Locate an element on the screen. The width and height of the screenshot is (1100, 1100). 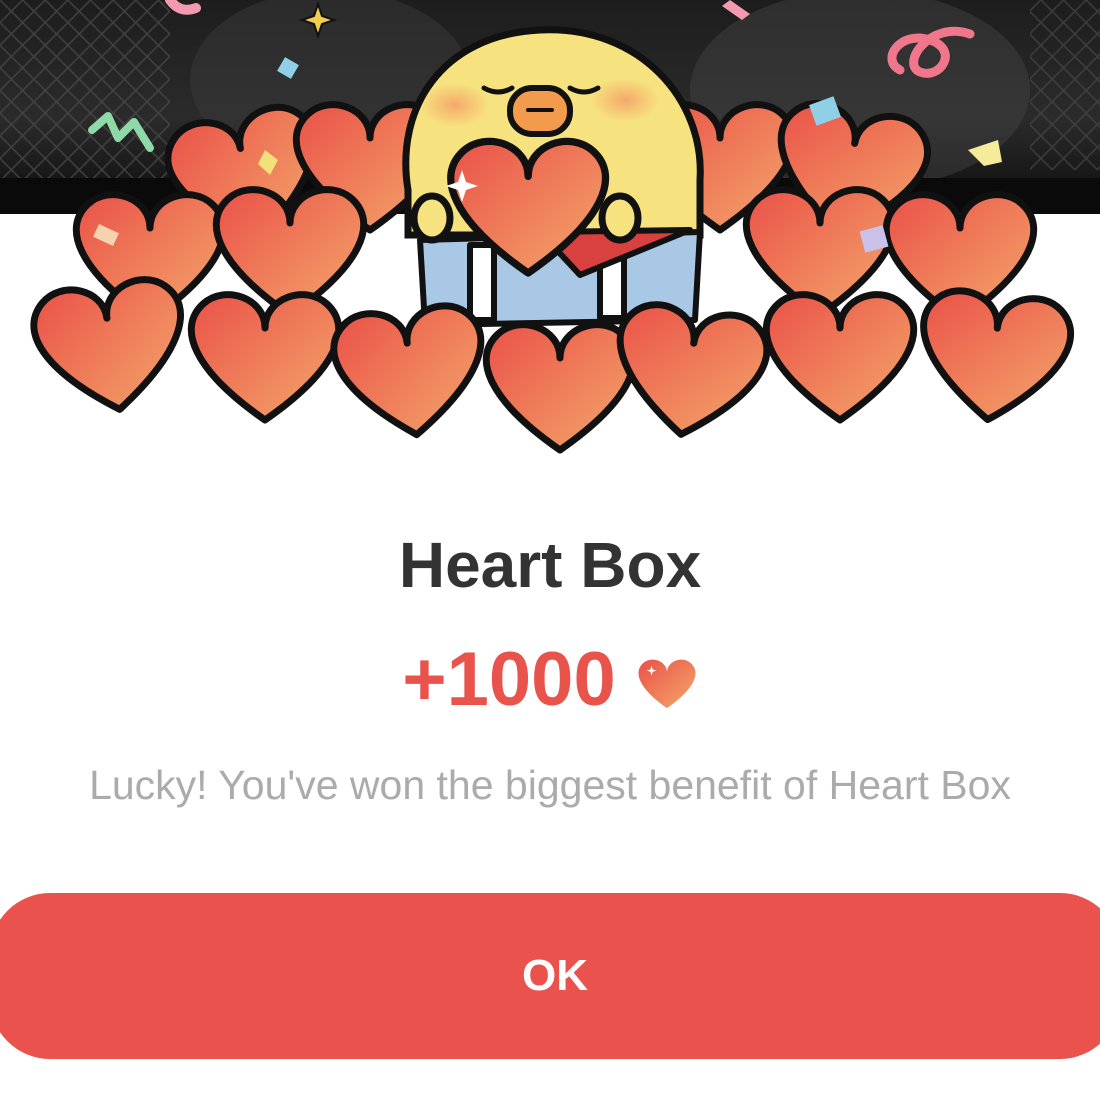
reward-row: +1000 is located at coordinates (550, 679).